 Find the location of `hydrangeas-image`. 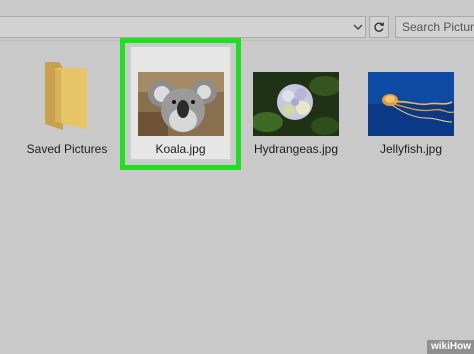

hydrangeas-image is located at coordinates (296, 104).